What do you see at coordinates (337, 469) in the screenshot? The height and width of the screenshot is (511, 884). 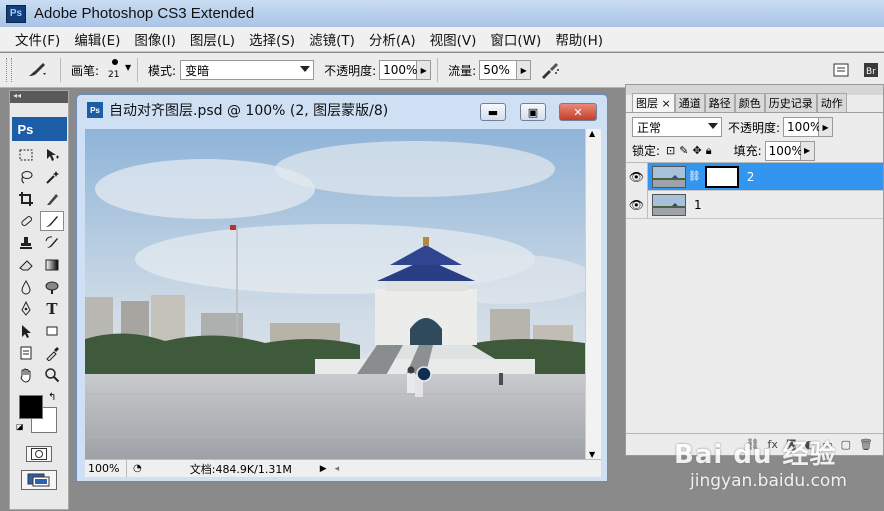 I see `scroll-left-icon: ◂` at bounding box center [337, 469].